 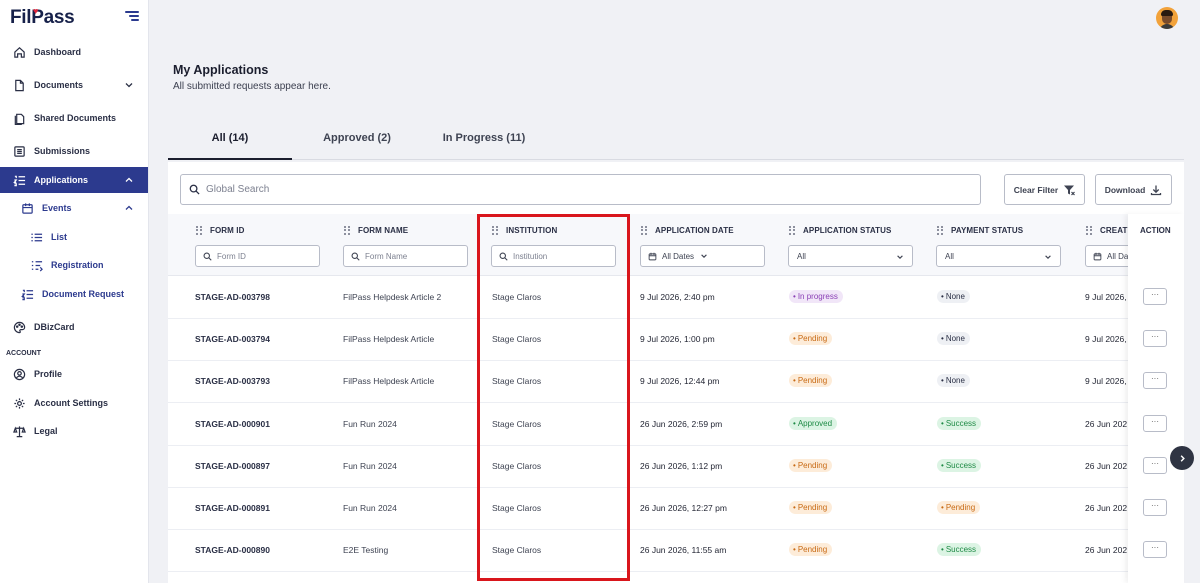 I want to click on filter-clear-icon, so click(x=1070, y=190).